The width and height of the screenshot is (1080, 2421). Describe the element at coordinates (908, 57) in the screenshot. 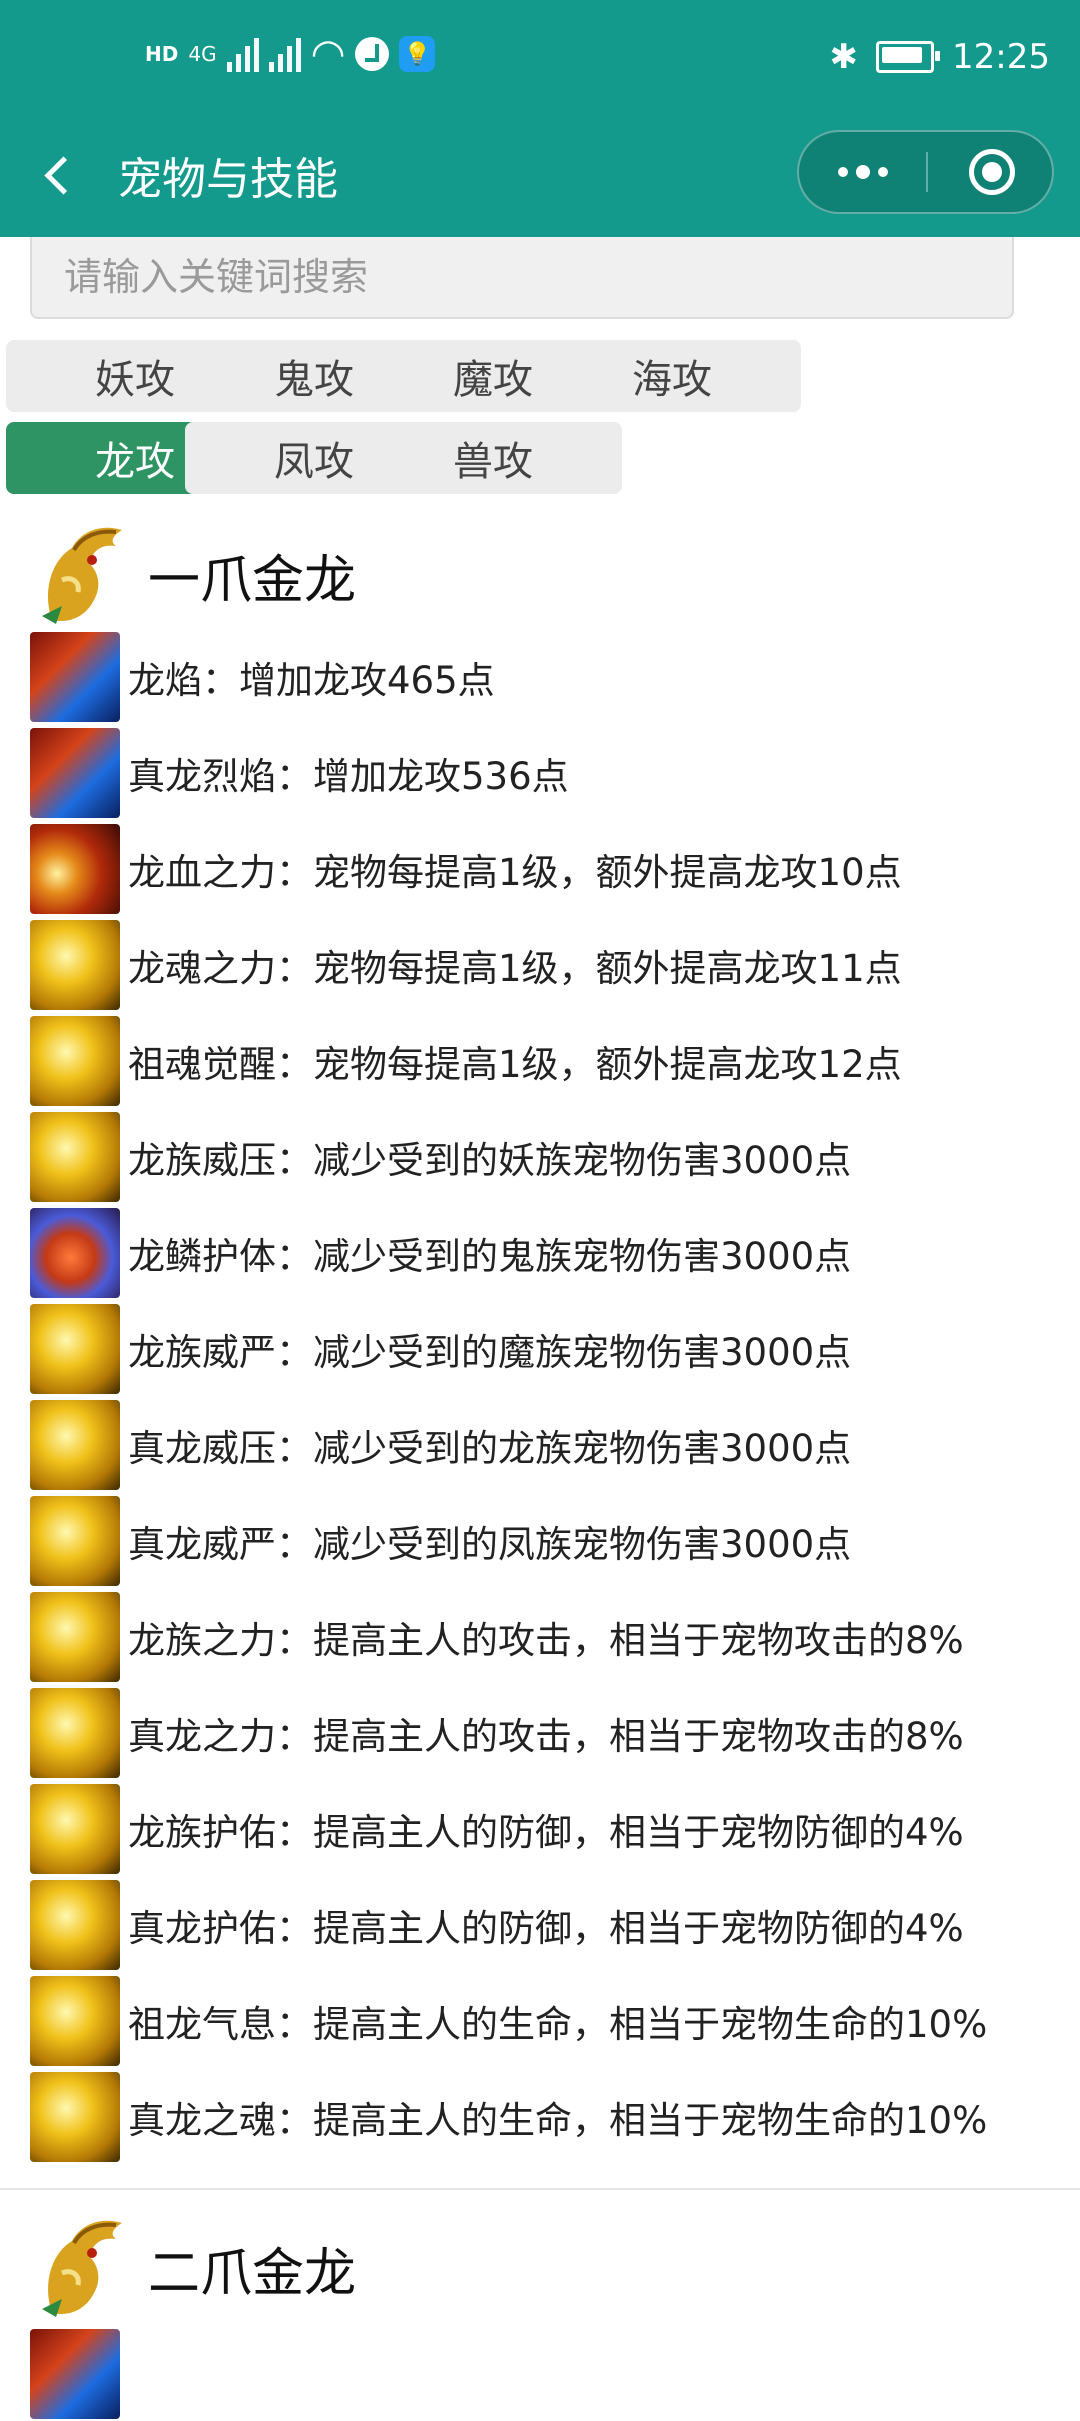

I see `battery-icon` at that location.